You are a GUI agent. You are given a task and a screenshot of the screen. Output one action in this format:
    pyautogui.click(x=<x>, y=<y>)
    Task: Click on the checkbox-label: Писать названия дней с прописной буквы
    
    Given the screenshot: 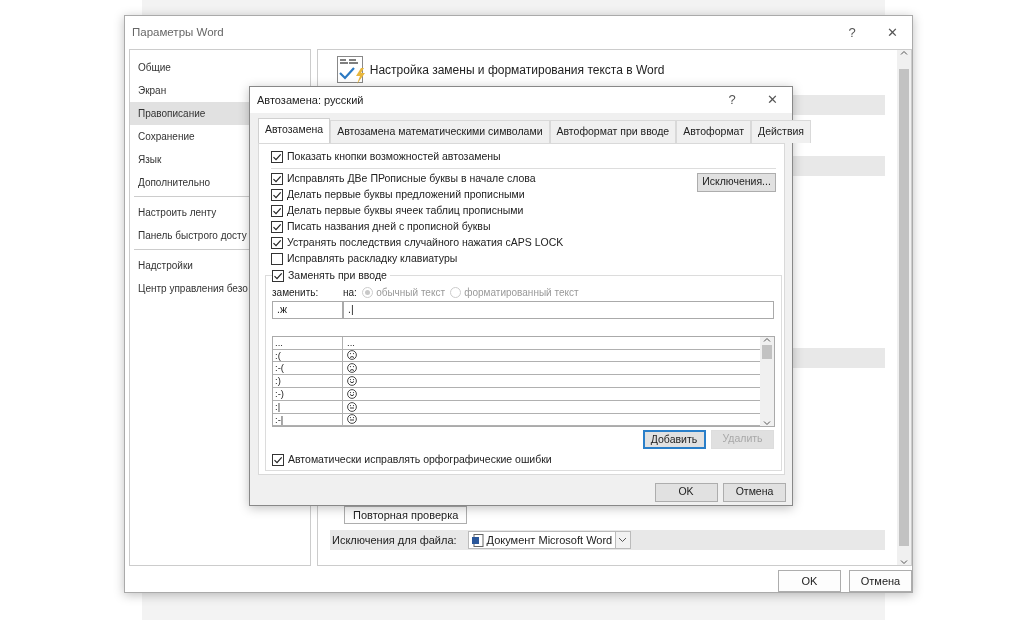 What is the action you would take?
    pyautogui.click(x=389, y=226)
    